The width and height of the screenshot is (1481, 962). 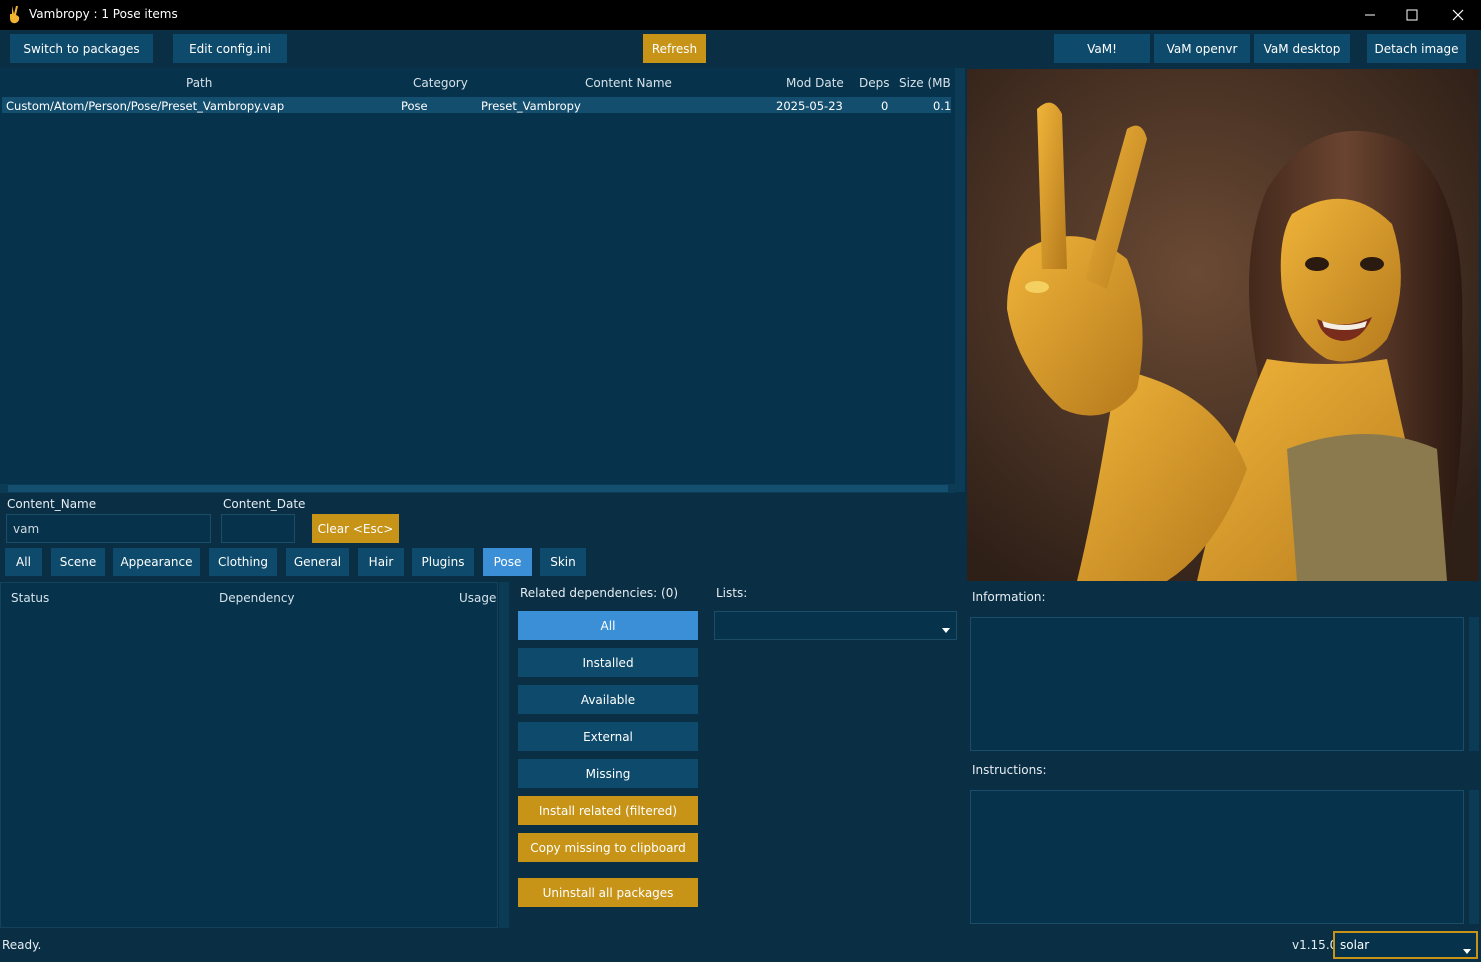 What do you see at coordinates (531, 106) in the screenshot?
I see `row-content-name: Preset_Vambropy` at bounding box center [531, 106].